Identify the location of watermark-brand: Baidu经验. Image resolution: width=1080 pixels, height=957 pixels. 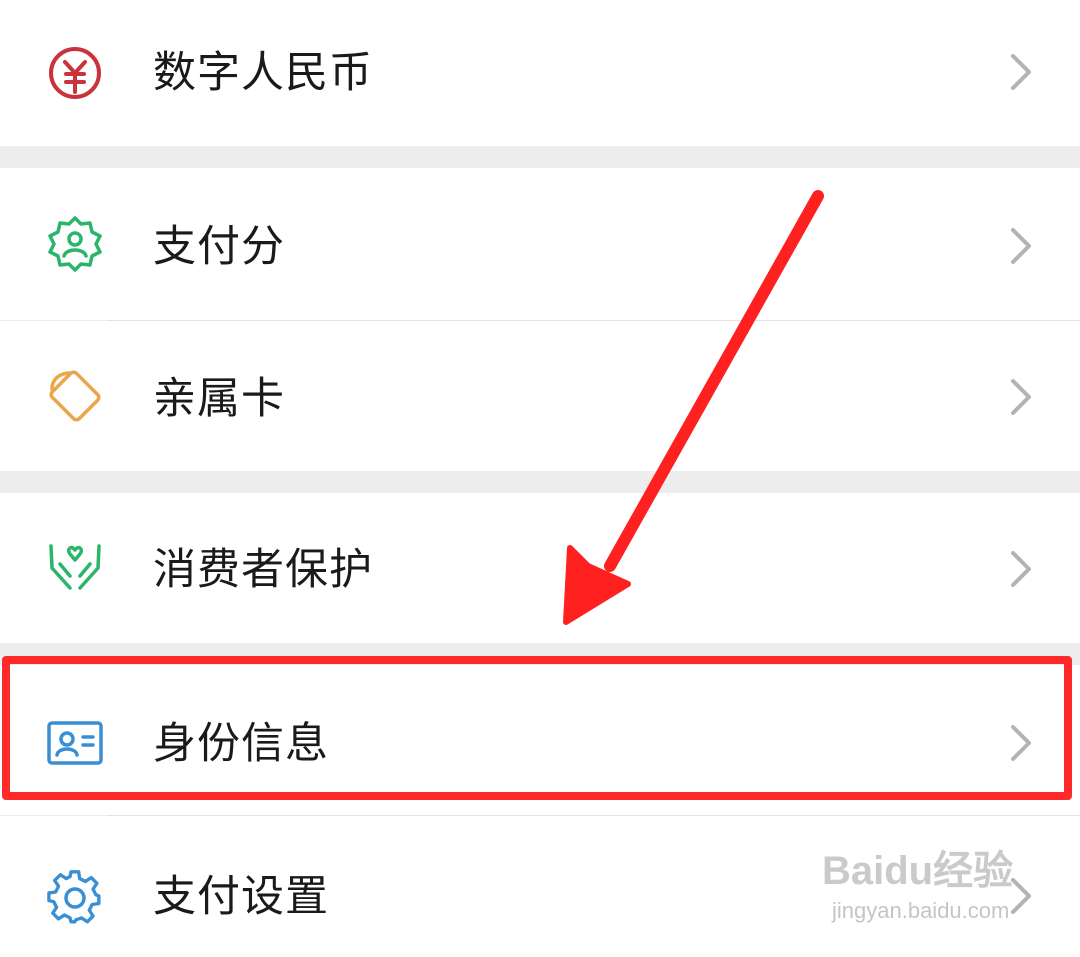
(918, 871).